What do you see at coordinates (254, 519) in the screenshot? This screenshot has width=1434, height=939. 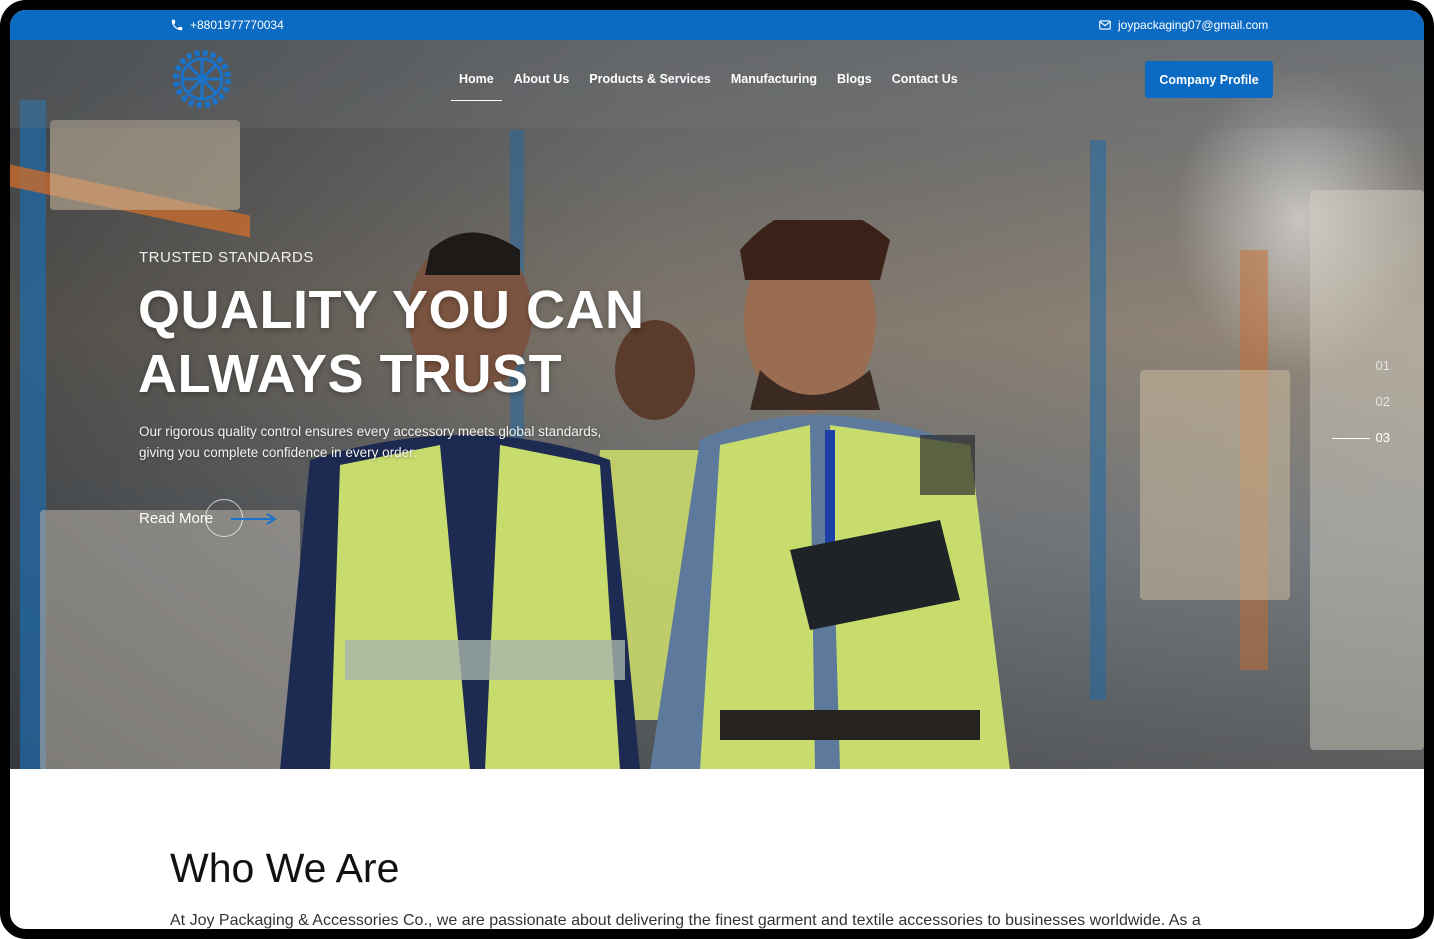 I see `arrow-right-icon` at bounding box center [254, 519].